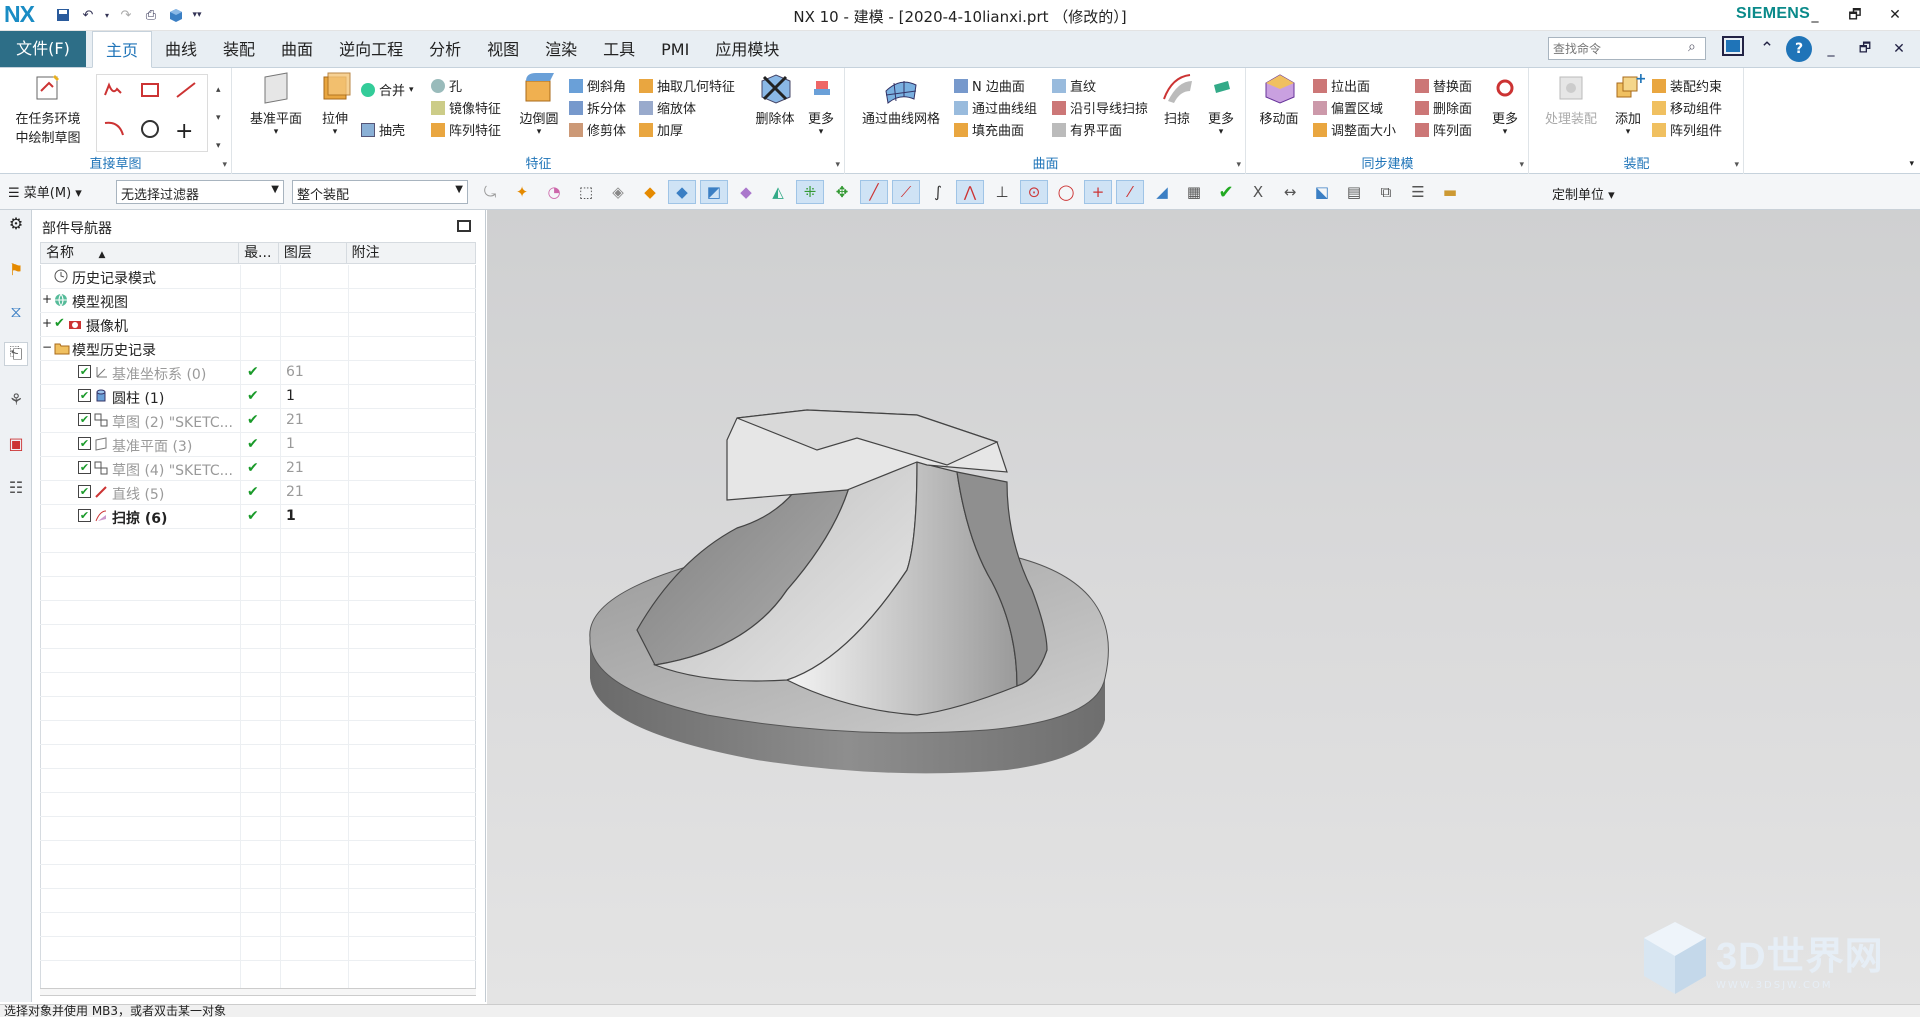 The height and width of the screenshot is (1017, 1920). I want to click on bounded-plane-button: 有界平面, so click(1087, 129).